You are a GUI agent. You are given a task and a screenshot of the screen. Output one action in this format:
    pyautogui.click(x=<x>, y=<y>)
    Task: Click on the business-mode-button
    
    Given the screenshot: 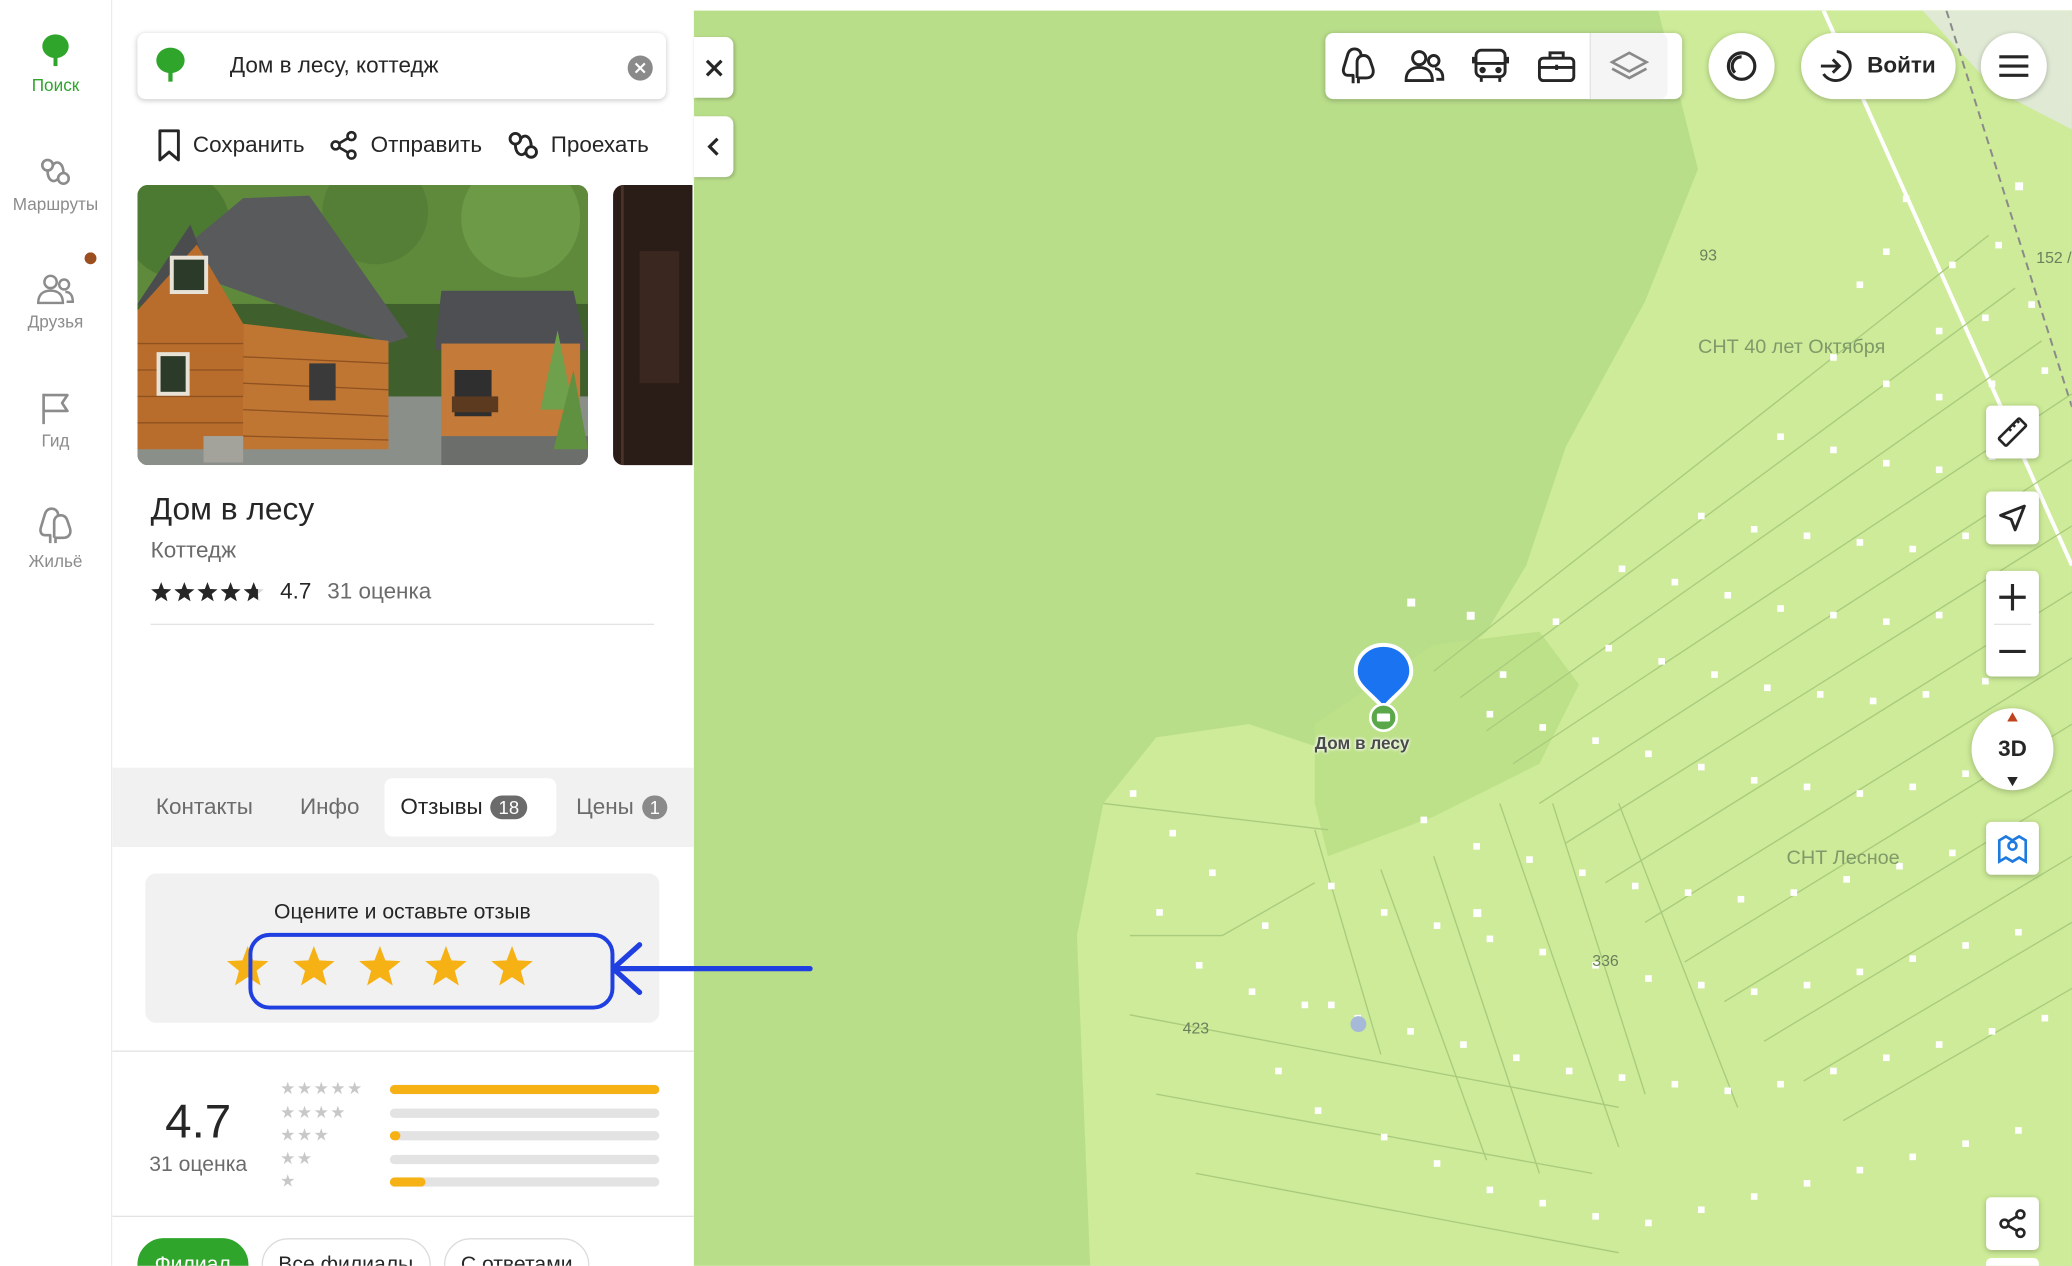 What is the action you would take?
    pyautogui.click(x=1557, y=66)
    